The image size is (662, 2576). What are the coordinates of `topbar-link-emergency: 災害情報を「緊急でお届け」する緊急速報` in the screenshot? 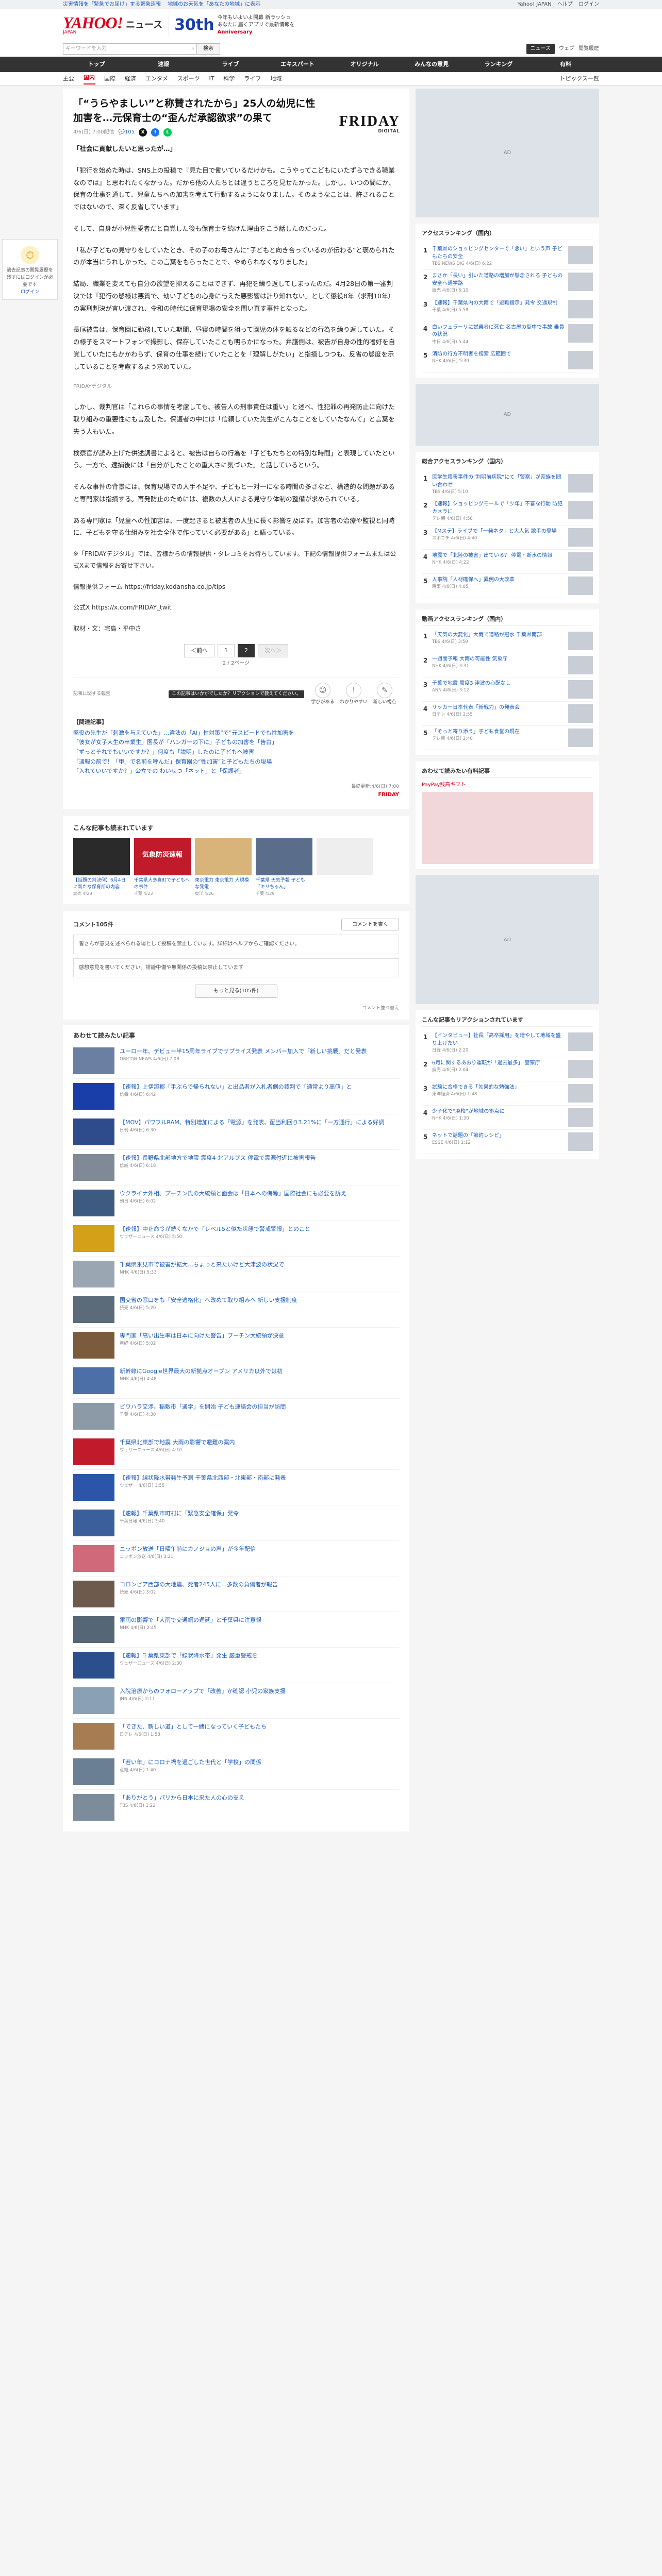 It's located at (112, 4).